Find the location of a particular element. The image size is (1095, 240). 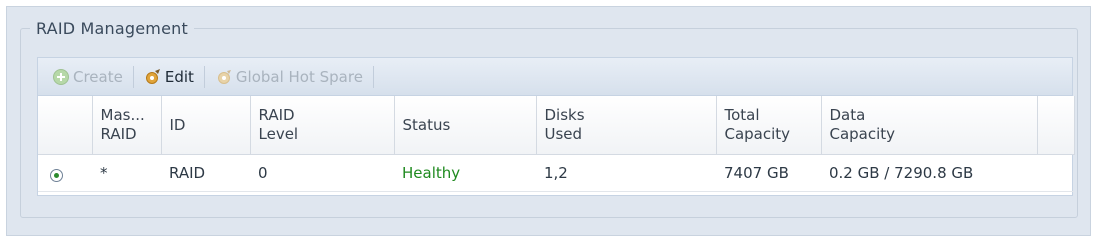

row-select-cell is located at coordinates (65, 173).